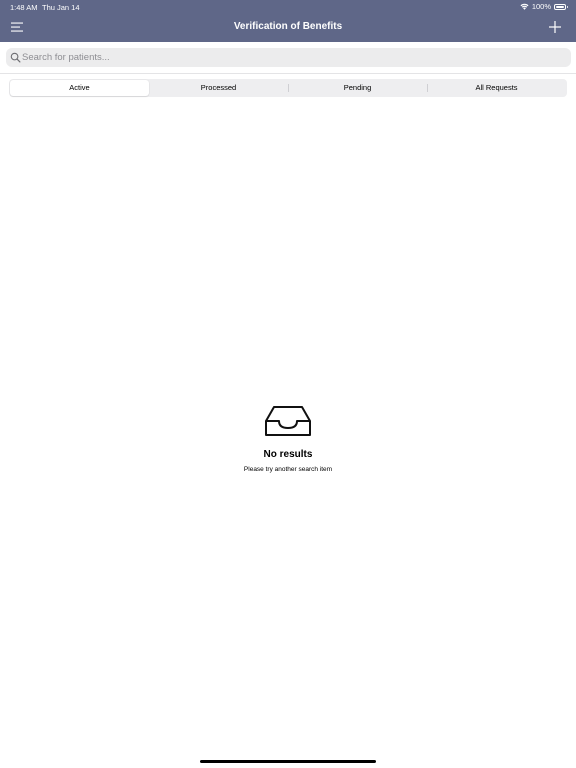 The image size is (576, 768). Describe the element at coordinates (288, 7) in the screenshot. I see `status-bar: 1:48 AM Thu Jan 14 100%` at that location.